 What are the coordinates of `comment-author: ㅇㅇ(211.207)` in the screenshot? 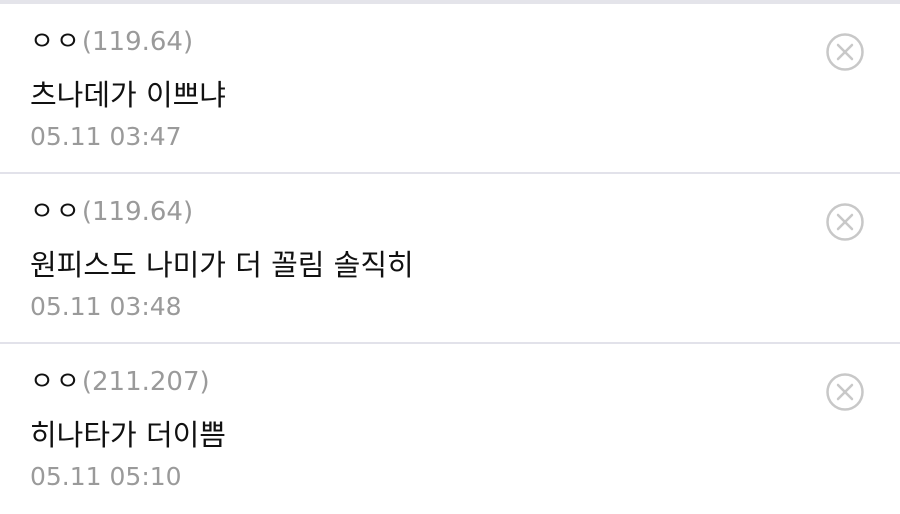 It's located at (120, 382).